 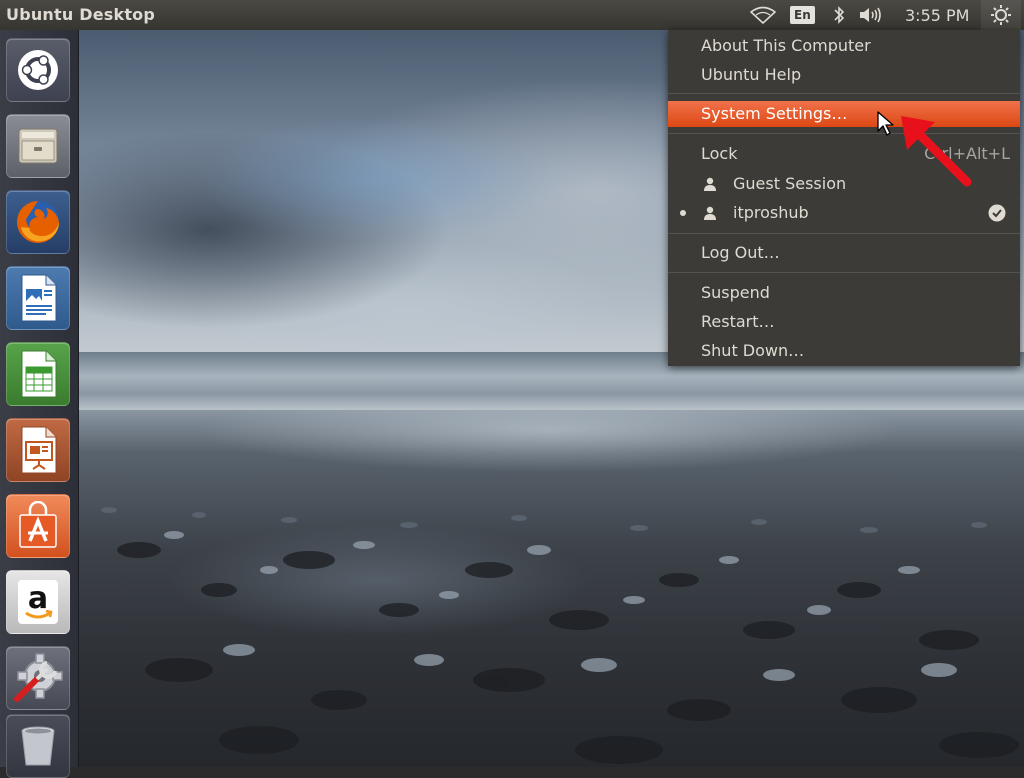 I want to click on launcher-libreoffice-writer, so click(x=38, y=298).